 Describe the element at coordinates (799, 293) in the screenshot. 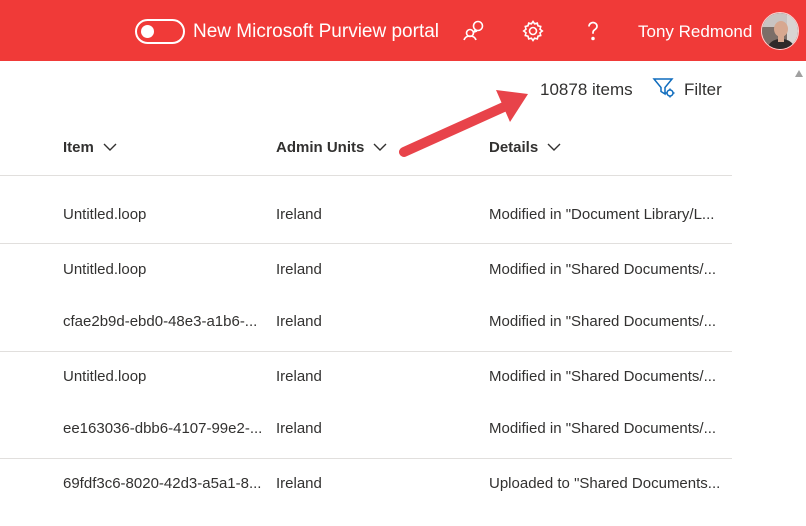

I see `vertical-scrollbar` at that location.